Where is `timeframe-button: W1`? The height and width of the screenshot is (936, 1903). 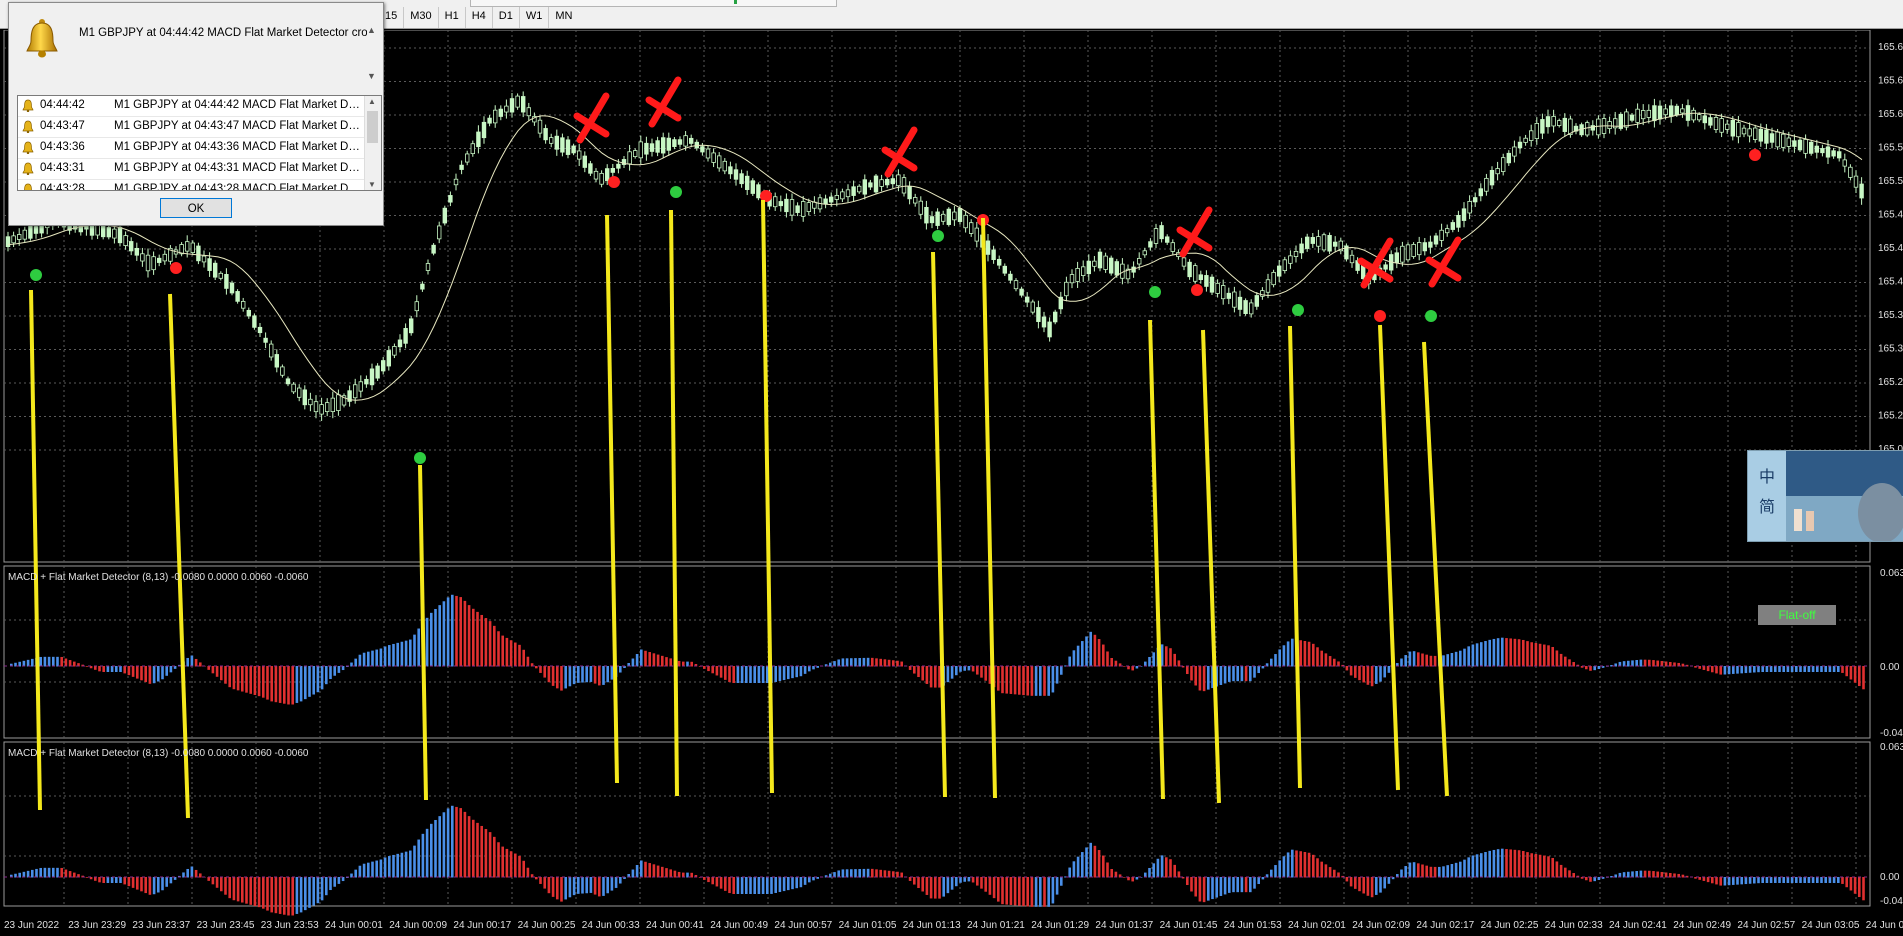
timeframe-button: W1 is located at coordinates (533, 17).